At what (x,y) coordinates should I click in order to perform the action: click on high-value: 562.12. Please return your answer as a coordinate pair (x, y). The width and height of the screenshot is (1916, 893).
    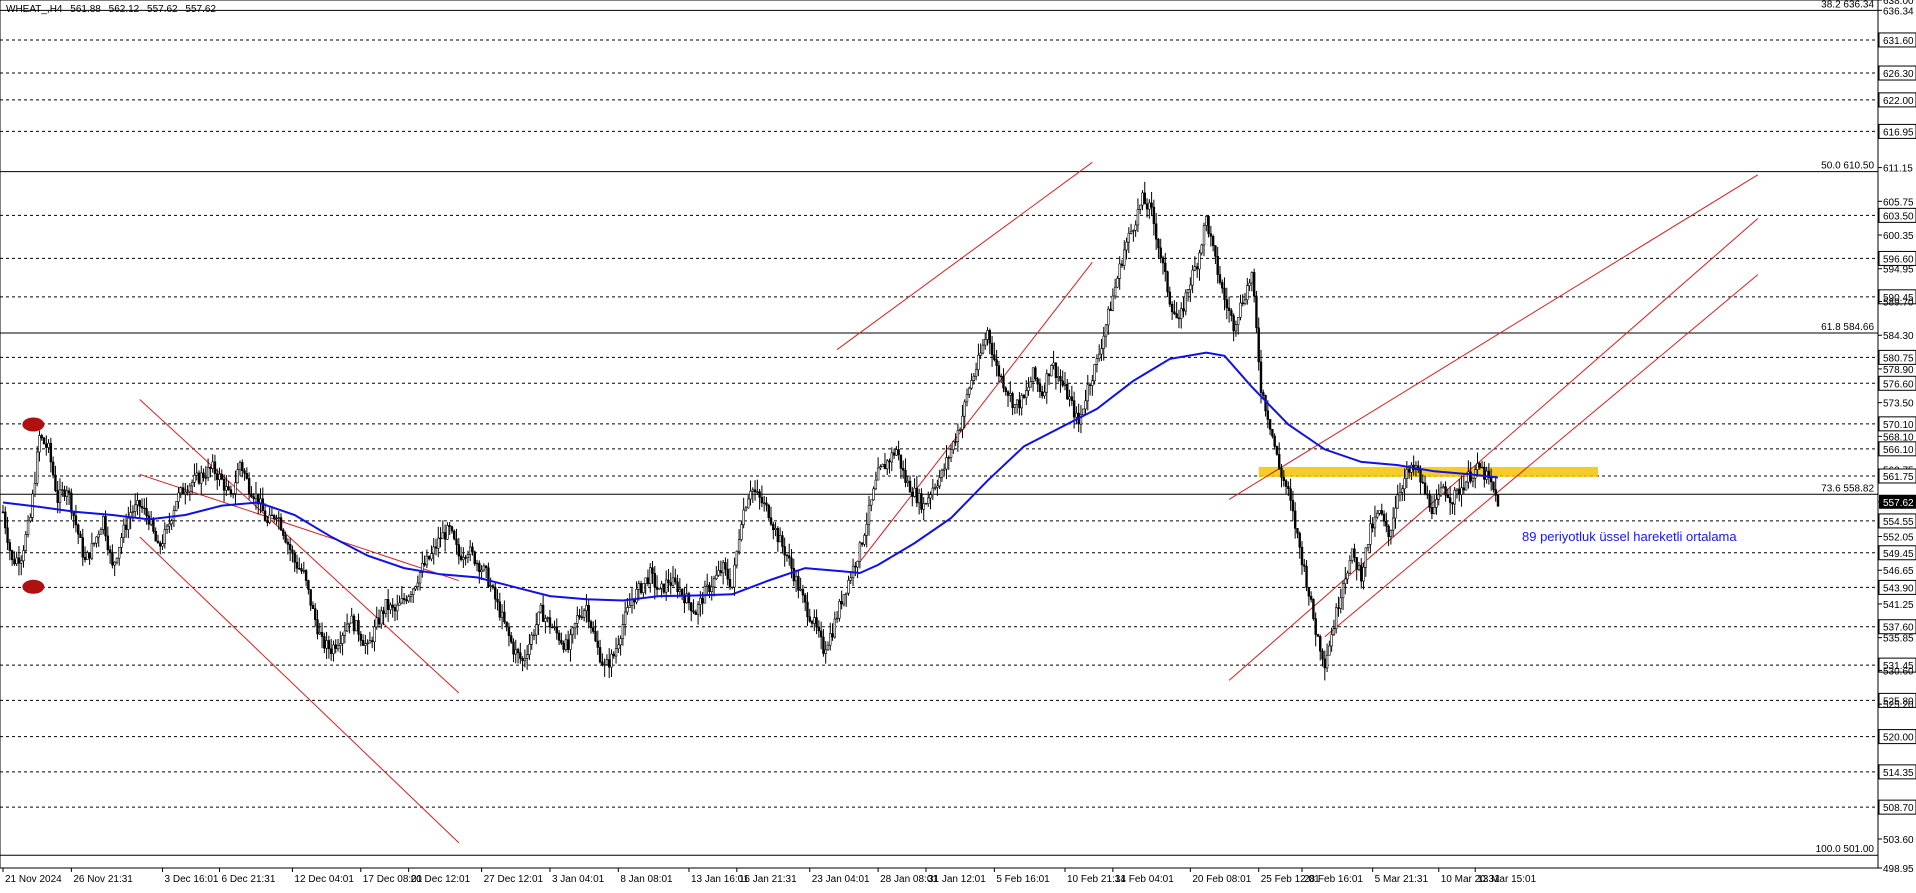
    Looking at the image, I should click on (124, 9).